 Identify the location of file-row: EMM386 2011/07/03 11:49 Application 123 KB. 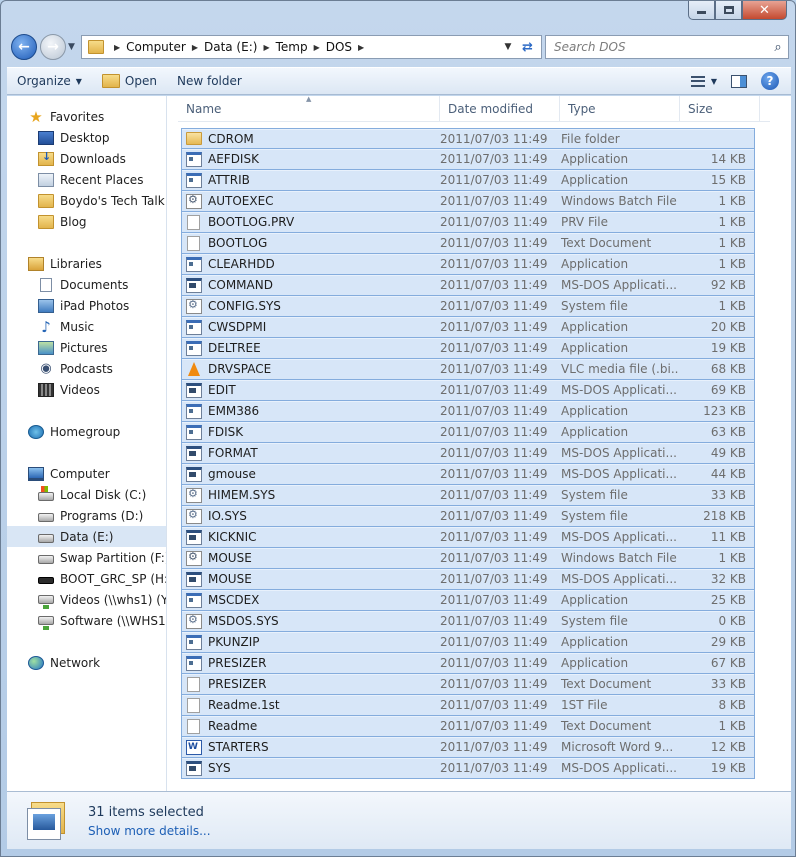
(468, 411).